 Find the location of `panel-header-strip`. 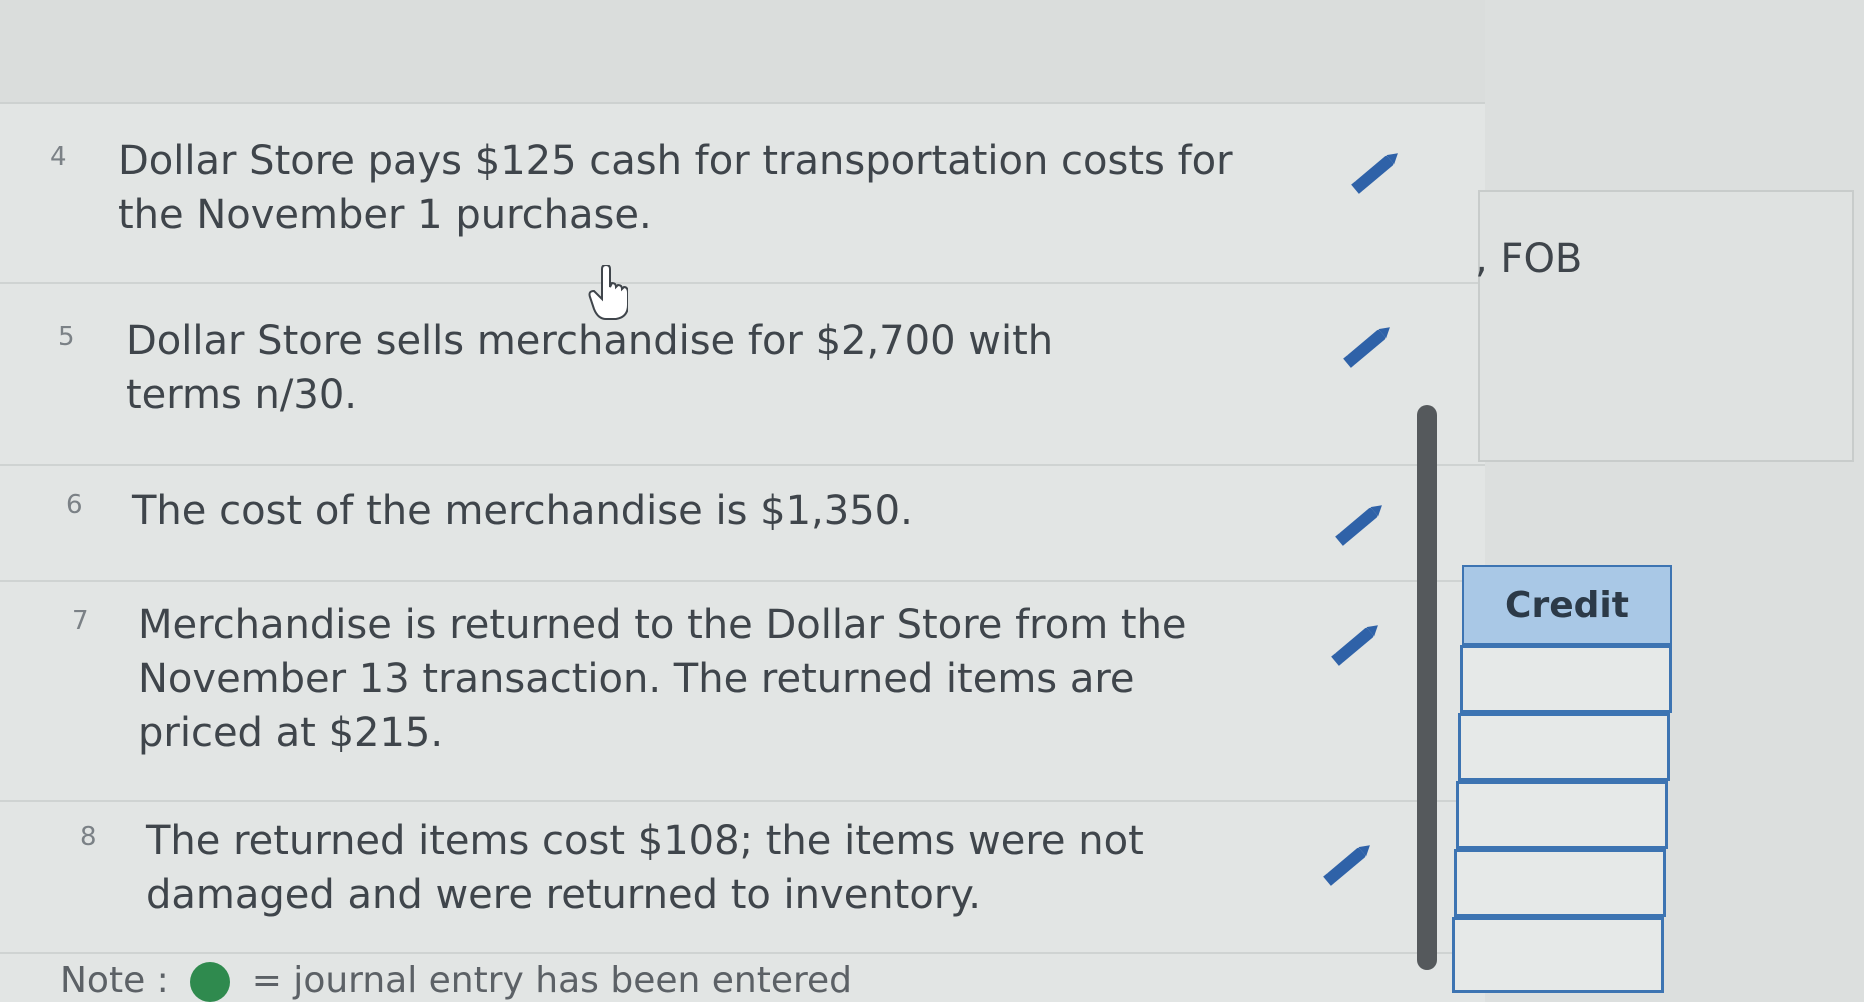

panel-header-strip is located at coordinates (742, 52).